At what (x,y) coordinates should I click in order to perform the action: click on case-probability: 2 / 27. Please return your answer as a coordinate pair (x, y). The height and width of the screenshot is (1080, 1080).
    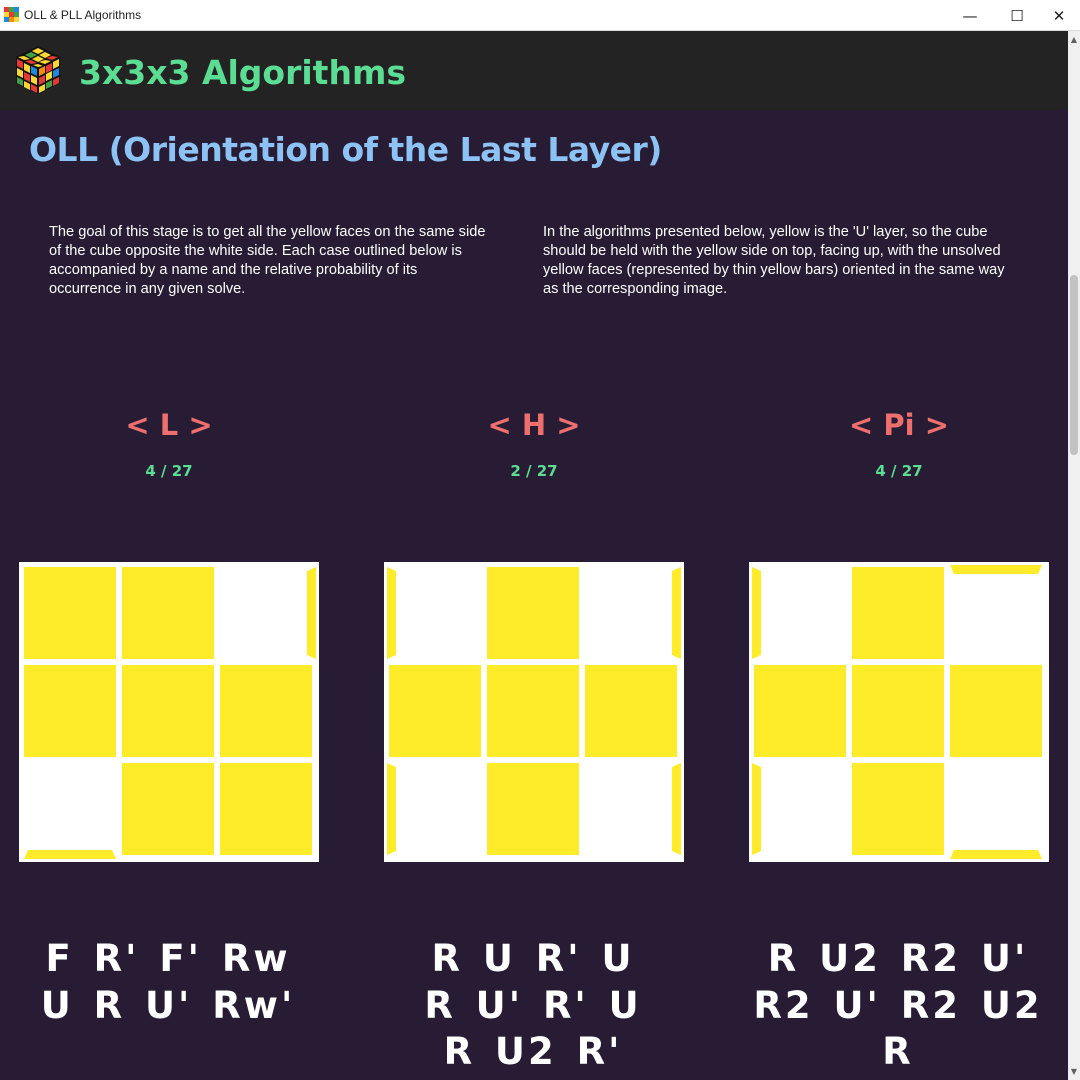
    Looking at the image, I should click on (534, 471).